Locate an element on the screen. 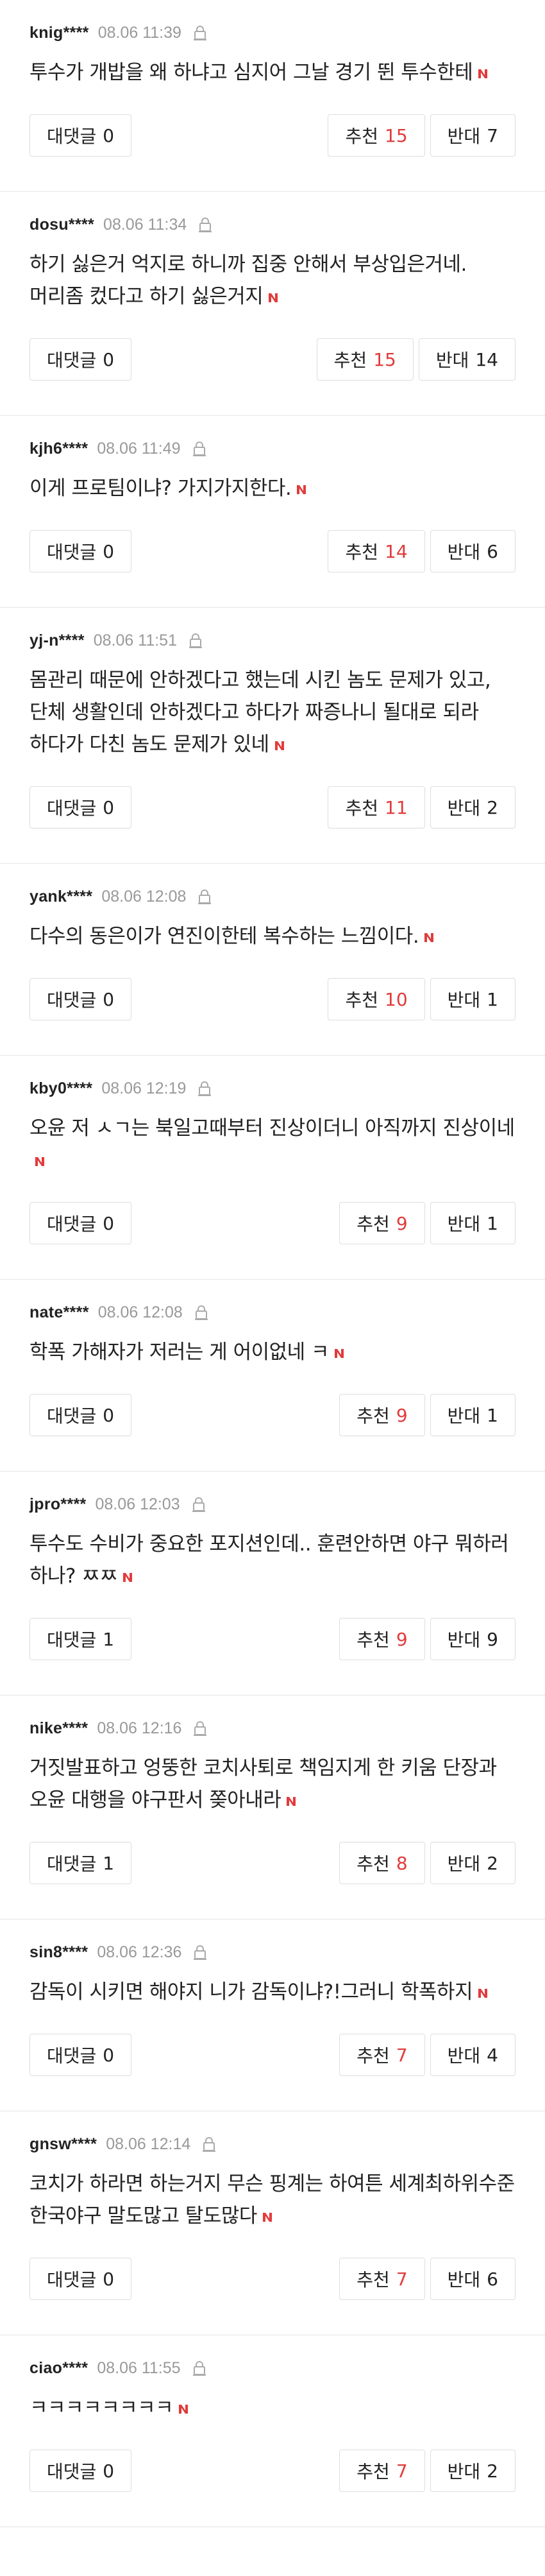 Image resolution: width=545 pixels, height=2576 pixels. recommend-count: 9 is located at coordinates (402, 1415).